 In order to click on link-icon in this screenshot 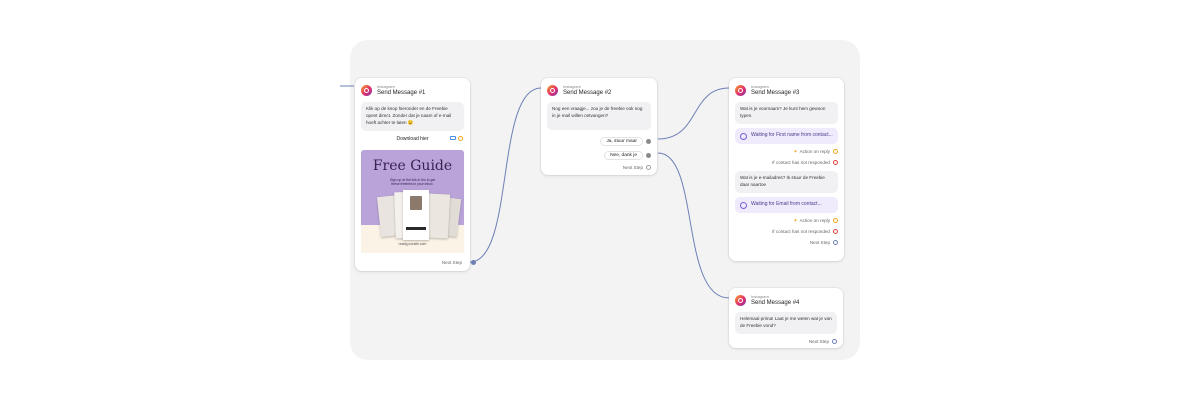, I will do `click(453, 137)`.